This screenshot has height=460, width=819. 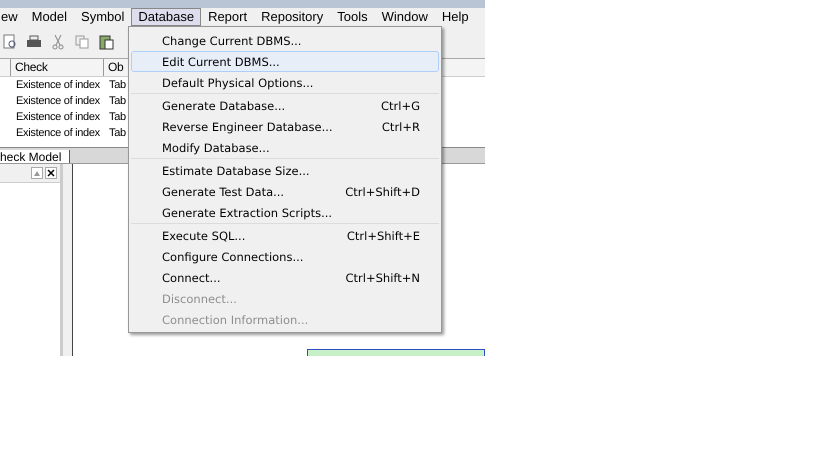 What do you see at coordinates (166, 17) in the screenshot?
I see `menu-item: Database` at bounding box center [166, 17].